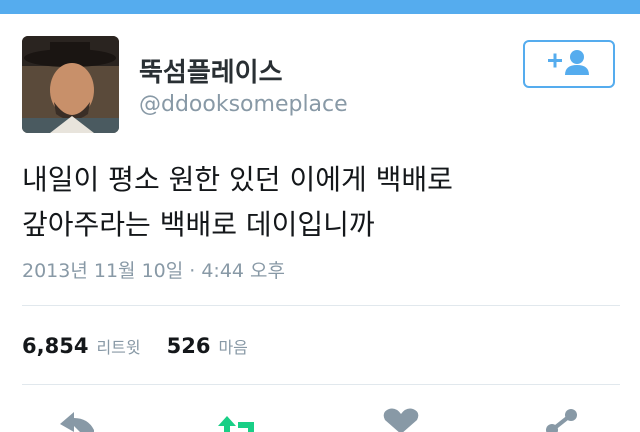 This screenshot has height=432, width=640. I want to click on add-user-icon, so click(569, 64).